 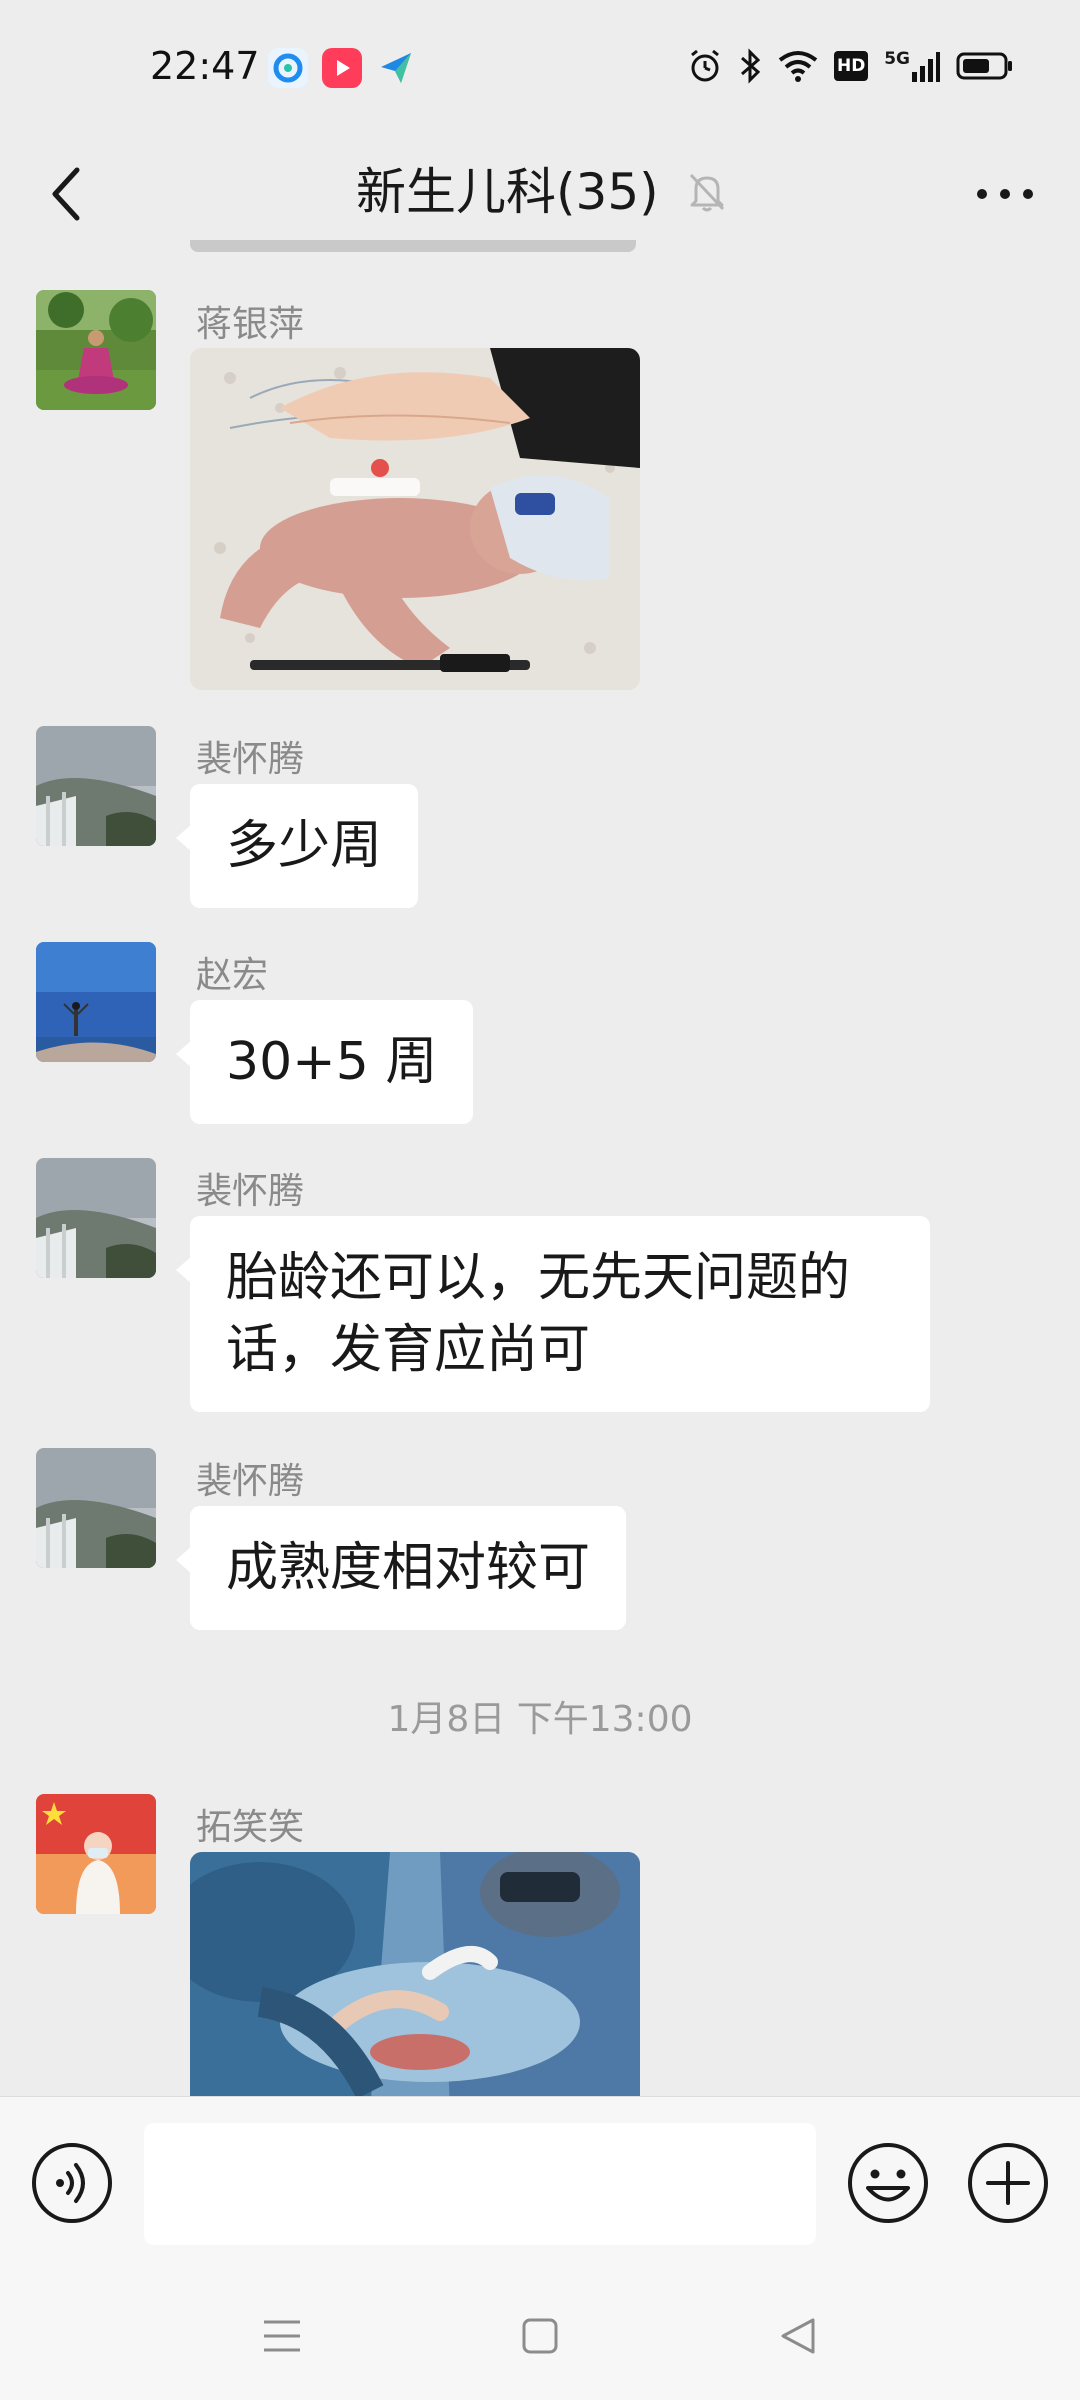 I want to click on send-app-icon, so click(x=396, y=68).